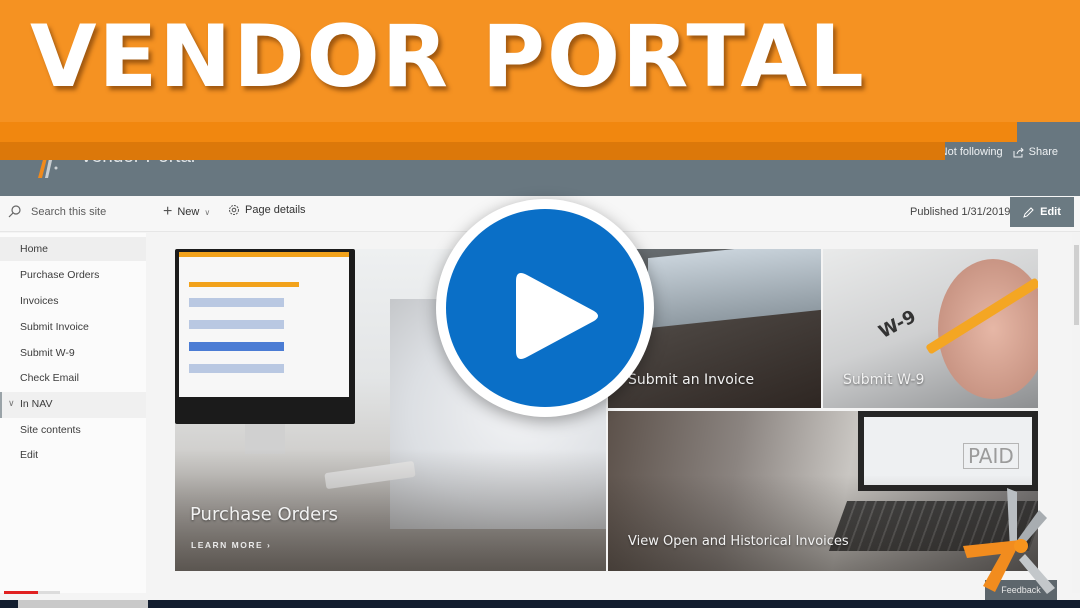 The width and height of the screenshot is (1080, 608). Describe the element at coordinates (897, 324) in the screenshot. I see `w9-form-text: W-9` at that location.